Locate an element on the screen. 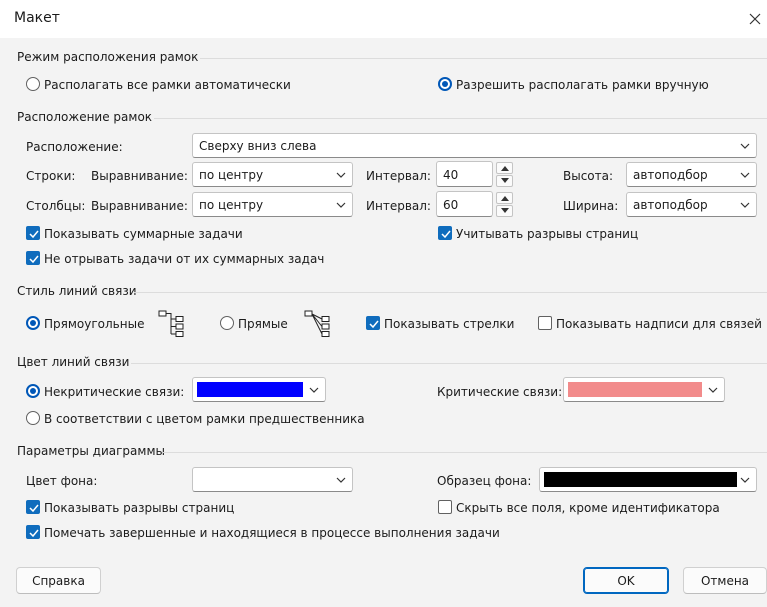  rows-align-label: Выравнивание: is located at coordinates (139, 176).